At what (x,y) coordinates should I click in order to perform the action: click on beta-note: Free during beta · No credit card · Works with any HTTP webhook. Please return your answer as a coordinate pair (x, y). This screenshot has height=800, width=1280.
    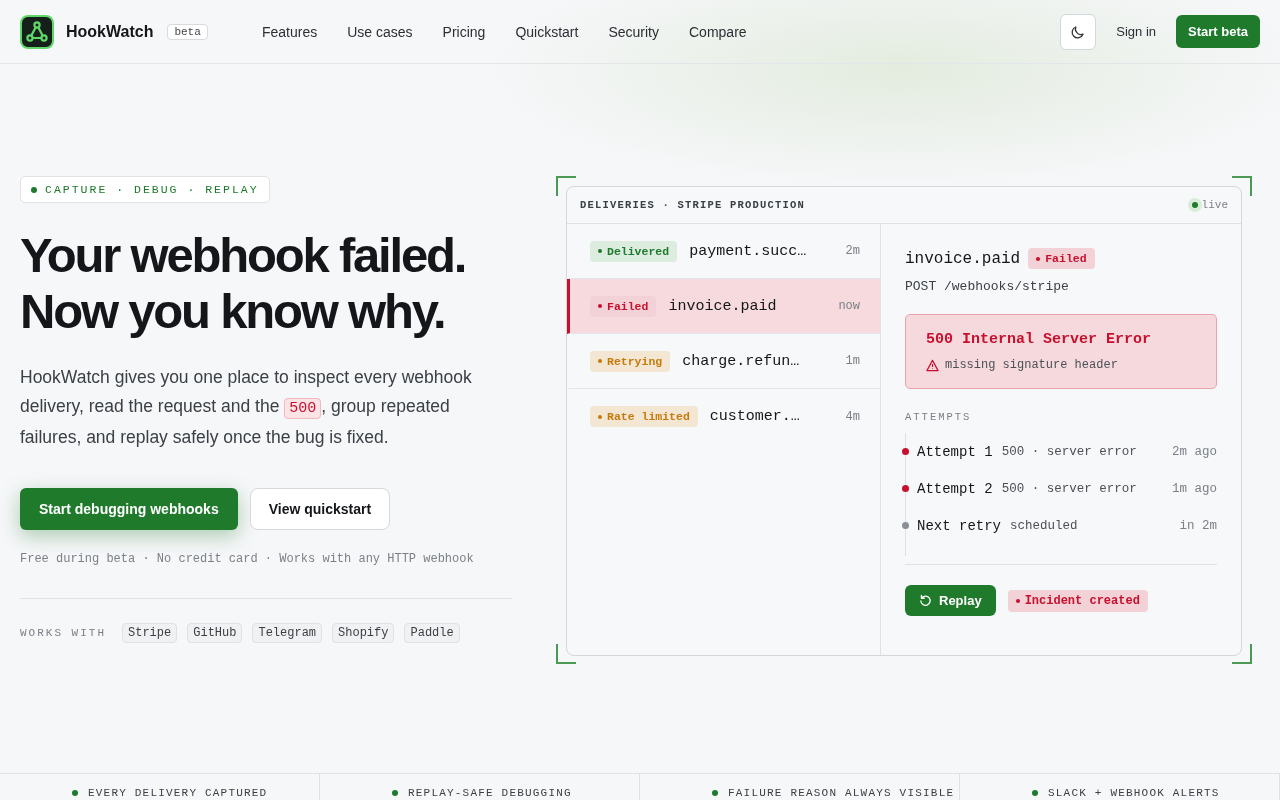
    Looking at the image, I should click on (247, 559).